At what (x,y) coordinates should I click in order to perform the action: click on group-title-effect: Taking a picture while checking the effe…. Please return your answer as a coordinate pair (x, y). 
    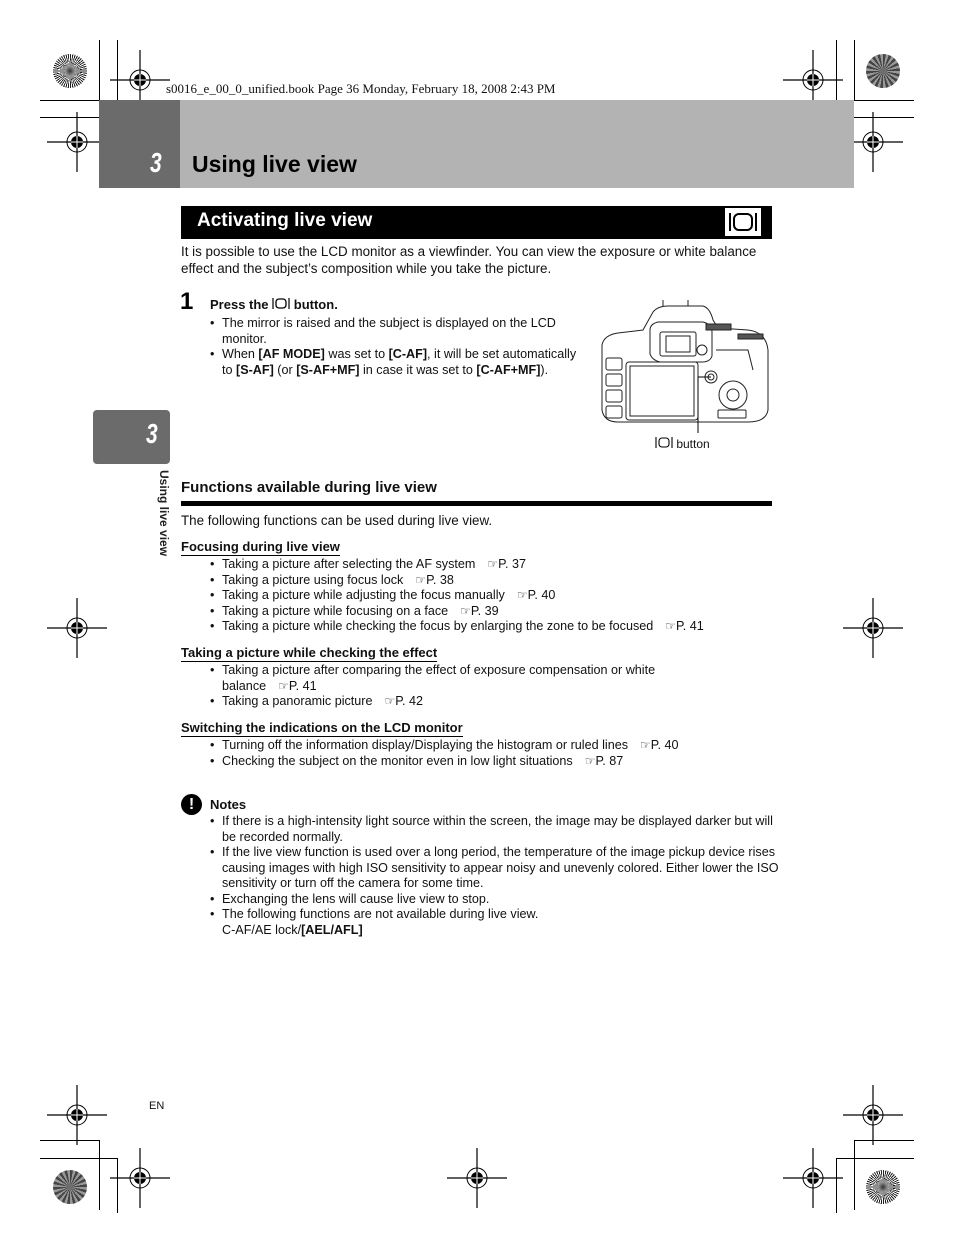
    Looking at the image, I should click on (309, 653).